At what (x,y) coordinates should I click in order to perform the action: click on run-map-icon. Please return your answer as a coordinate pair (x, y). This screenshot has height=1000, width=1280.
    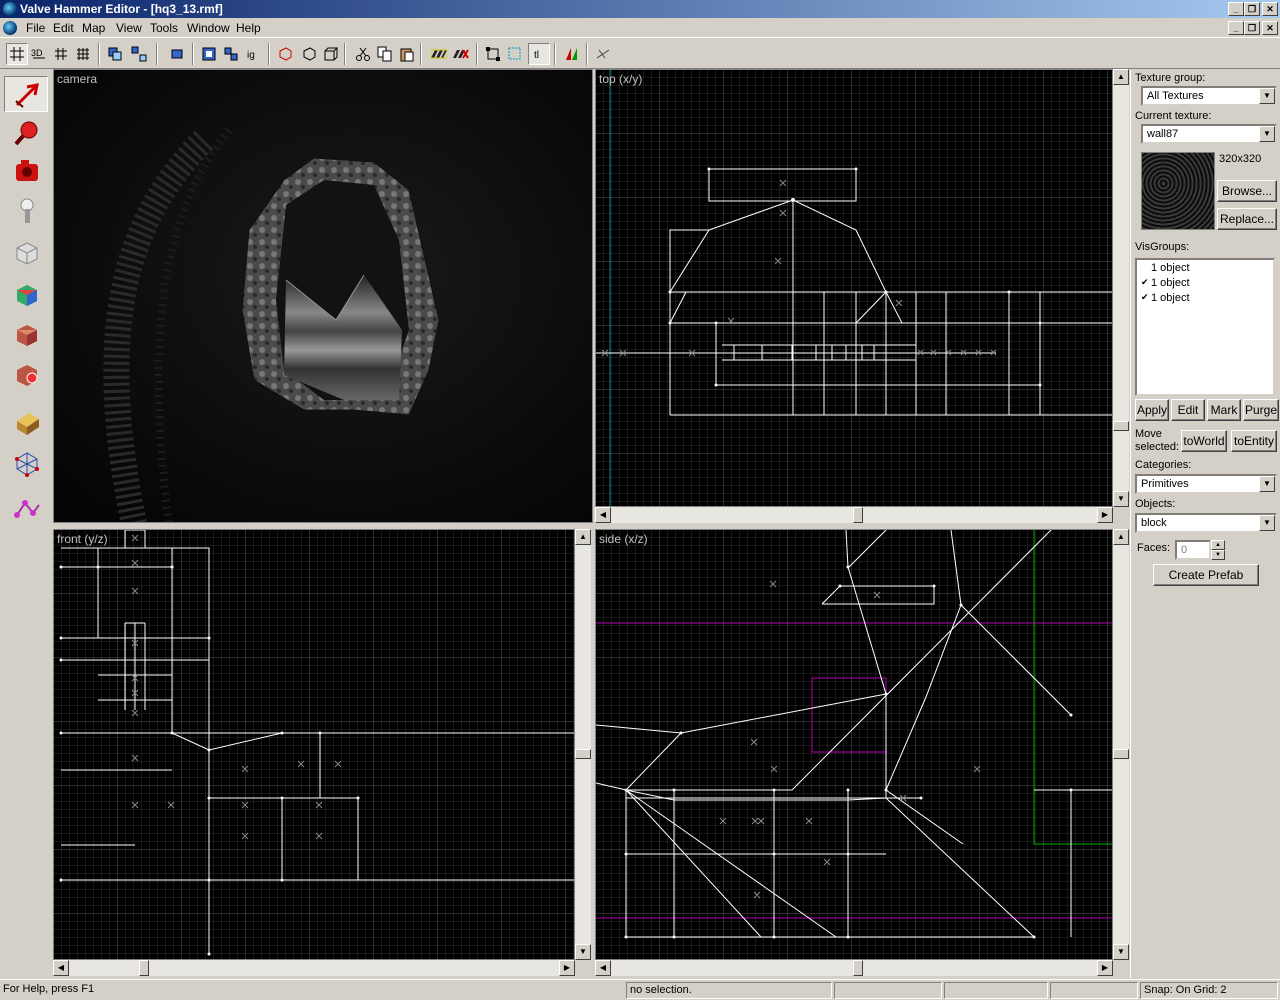
    Looking at the image, I should click on (571, 54).